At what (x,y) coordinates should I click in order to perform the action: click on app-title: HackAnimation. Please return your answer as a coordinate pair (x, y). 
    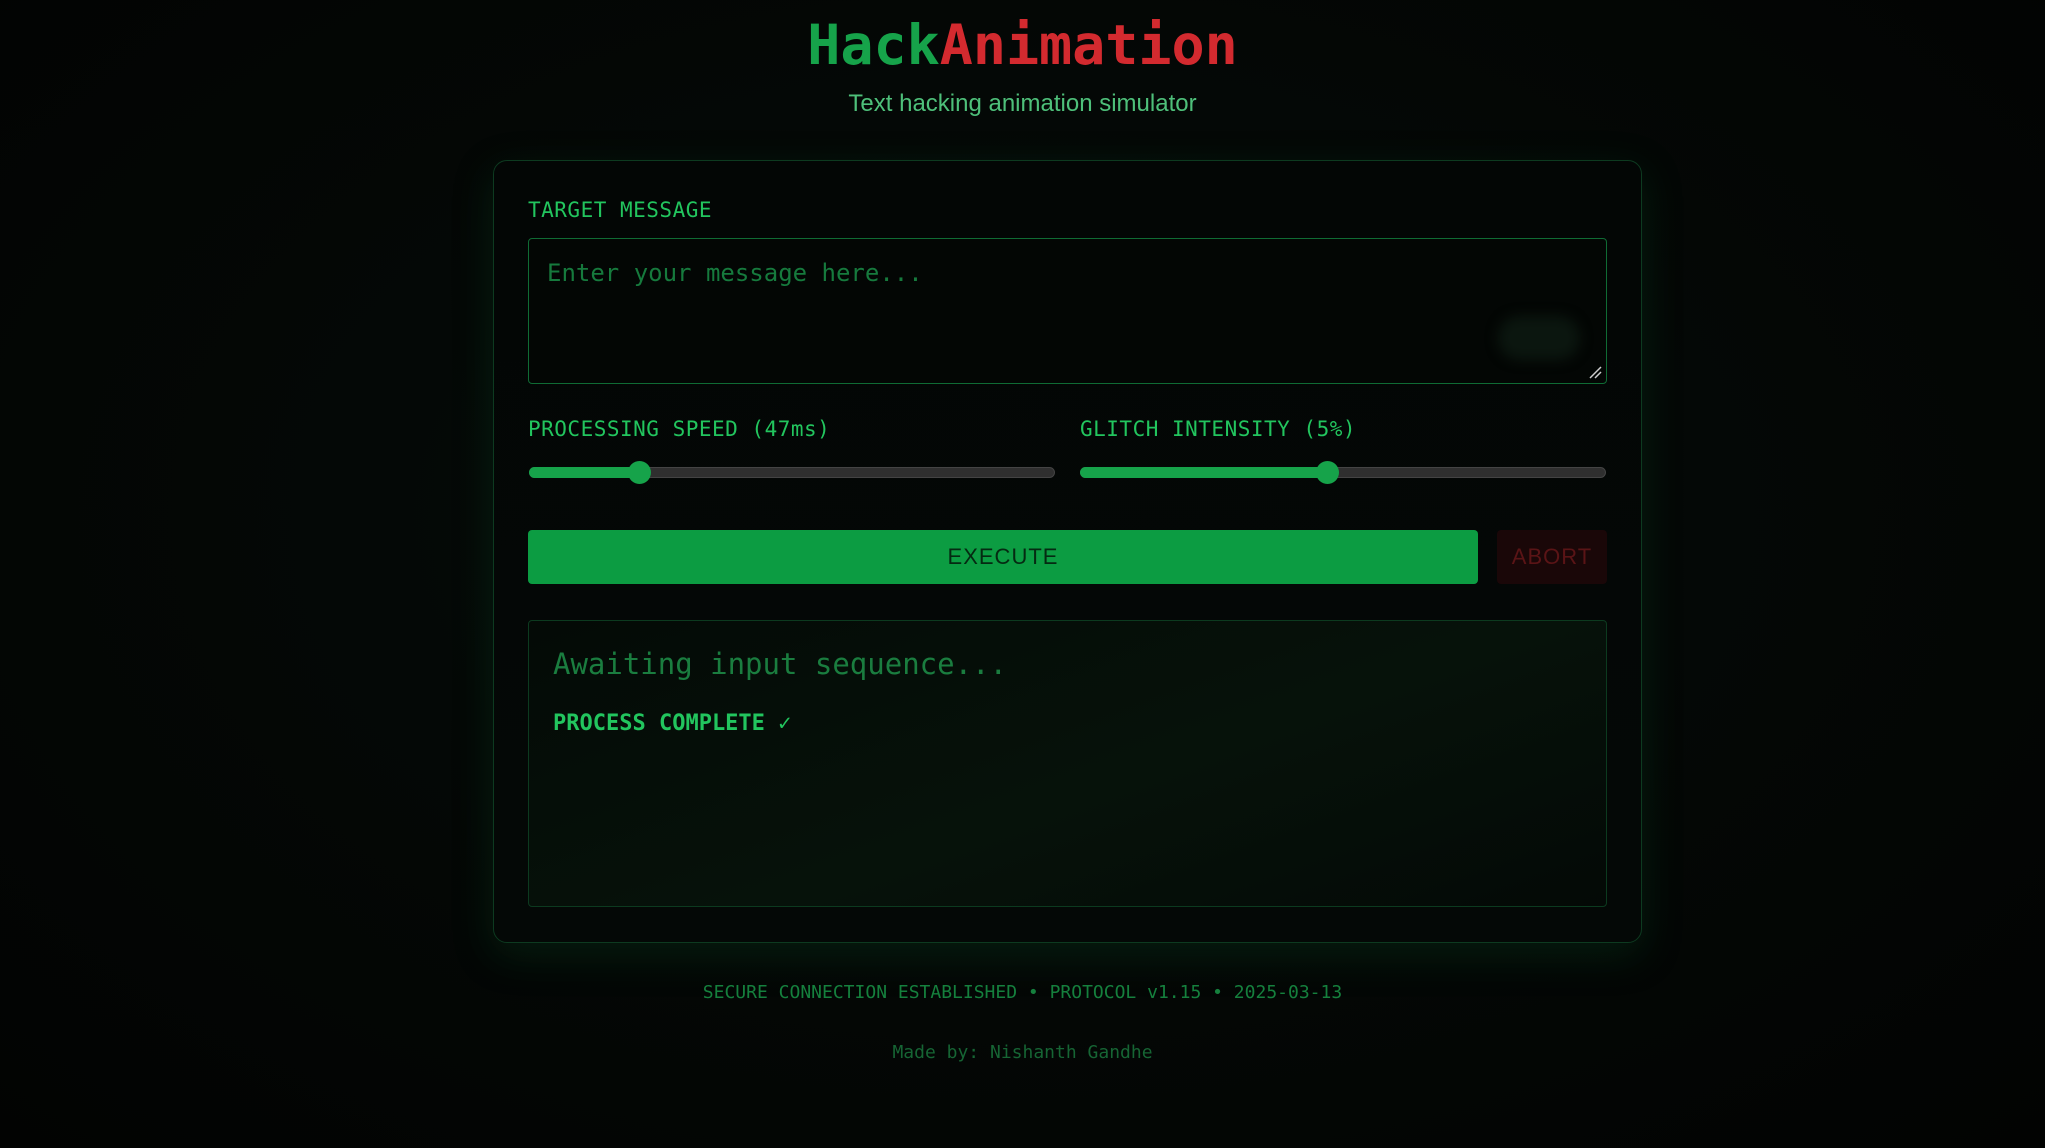
    Looking at the image, I should click on (1022, 45).